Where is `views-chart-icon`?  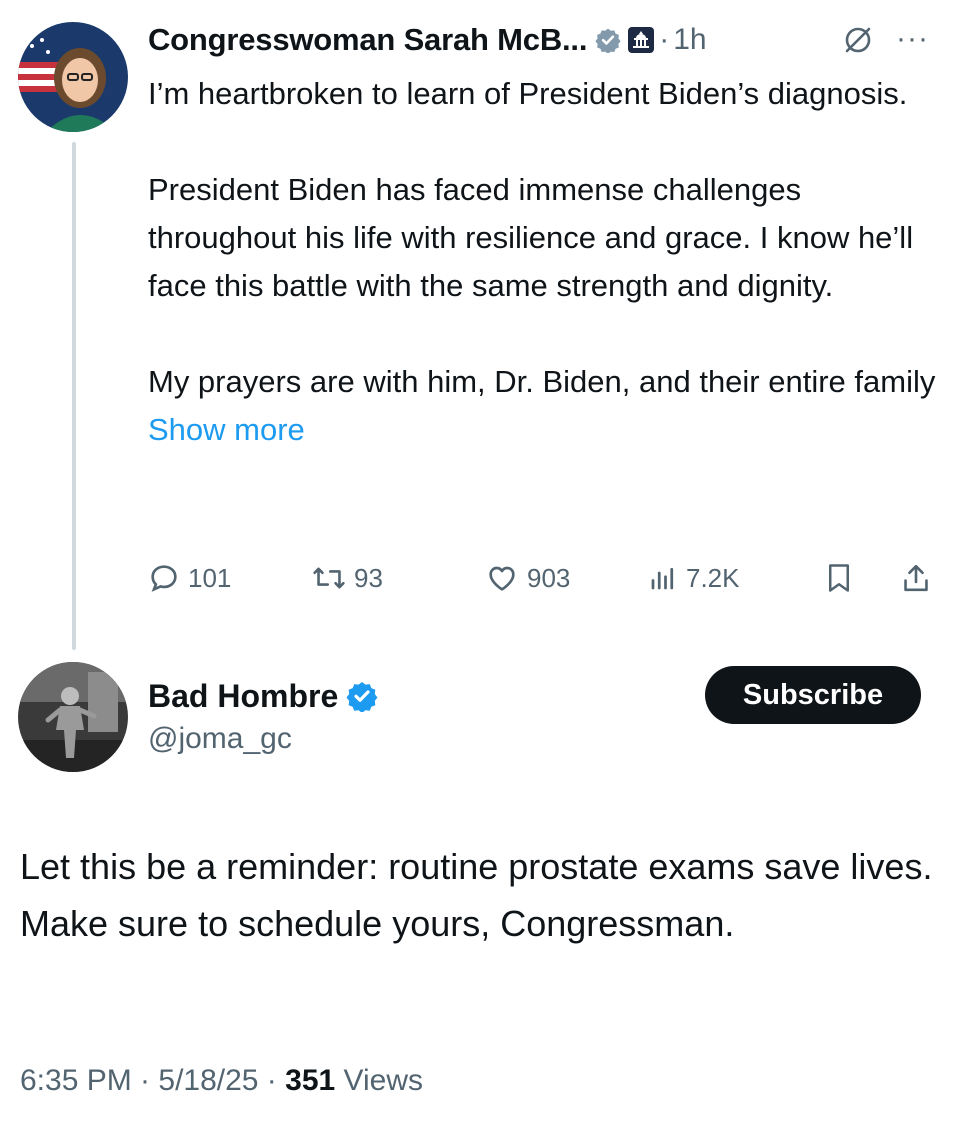 views-chart-icon is located at coordinates (662, 578).